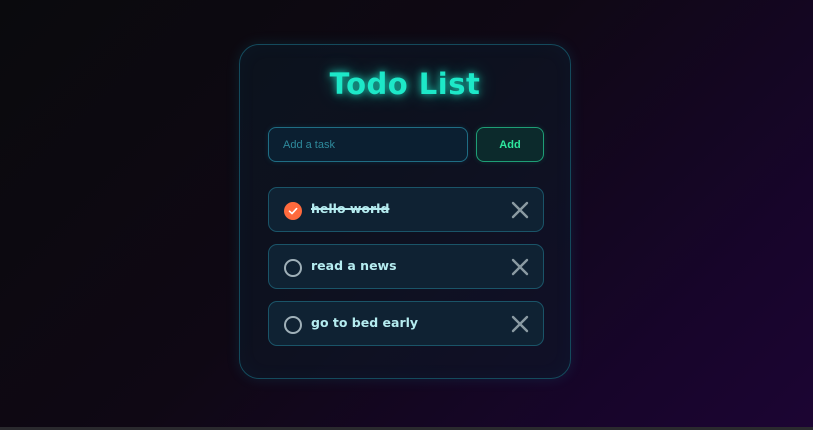 This screenshot has height=430, width=813. I want to click on task-checkbox-checked, so click(293, 211).